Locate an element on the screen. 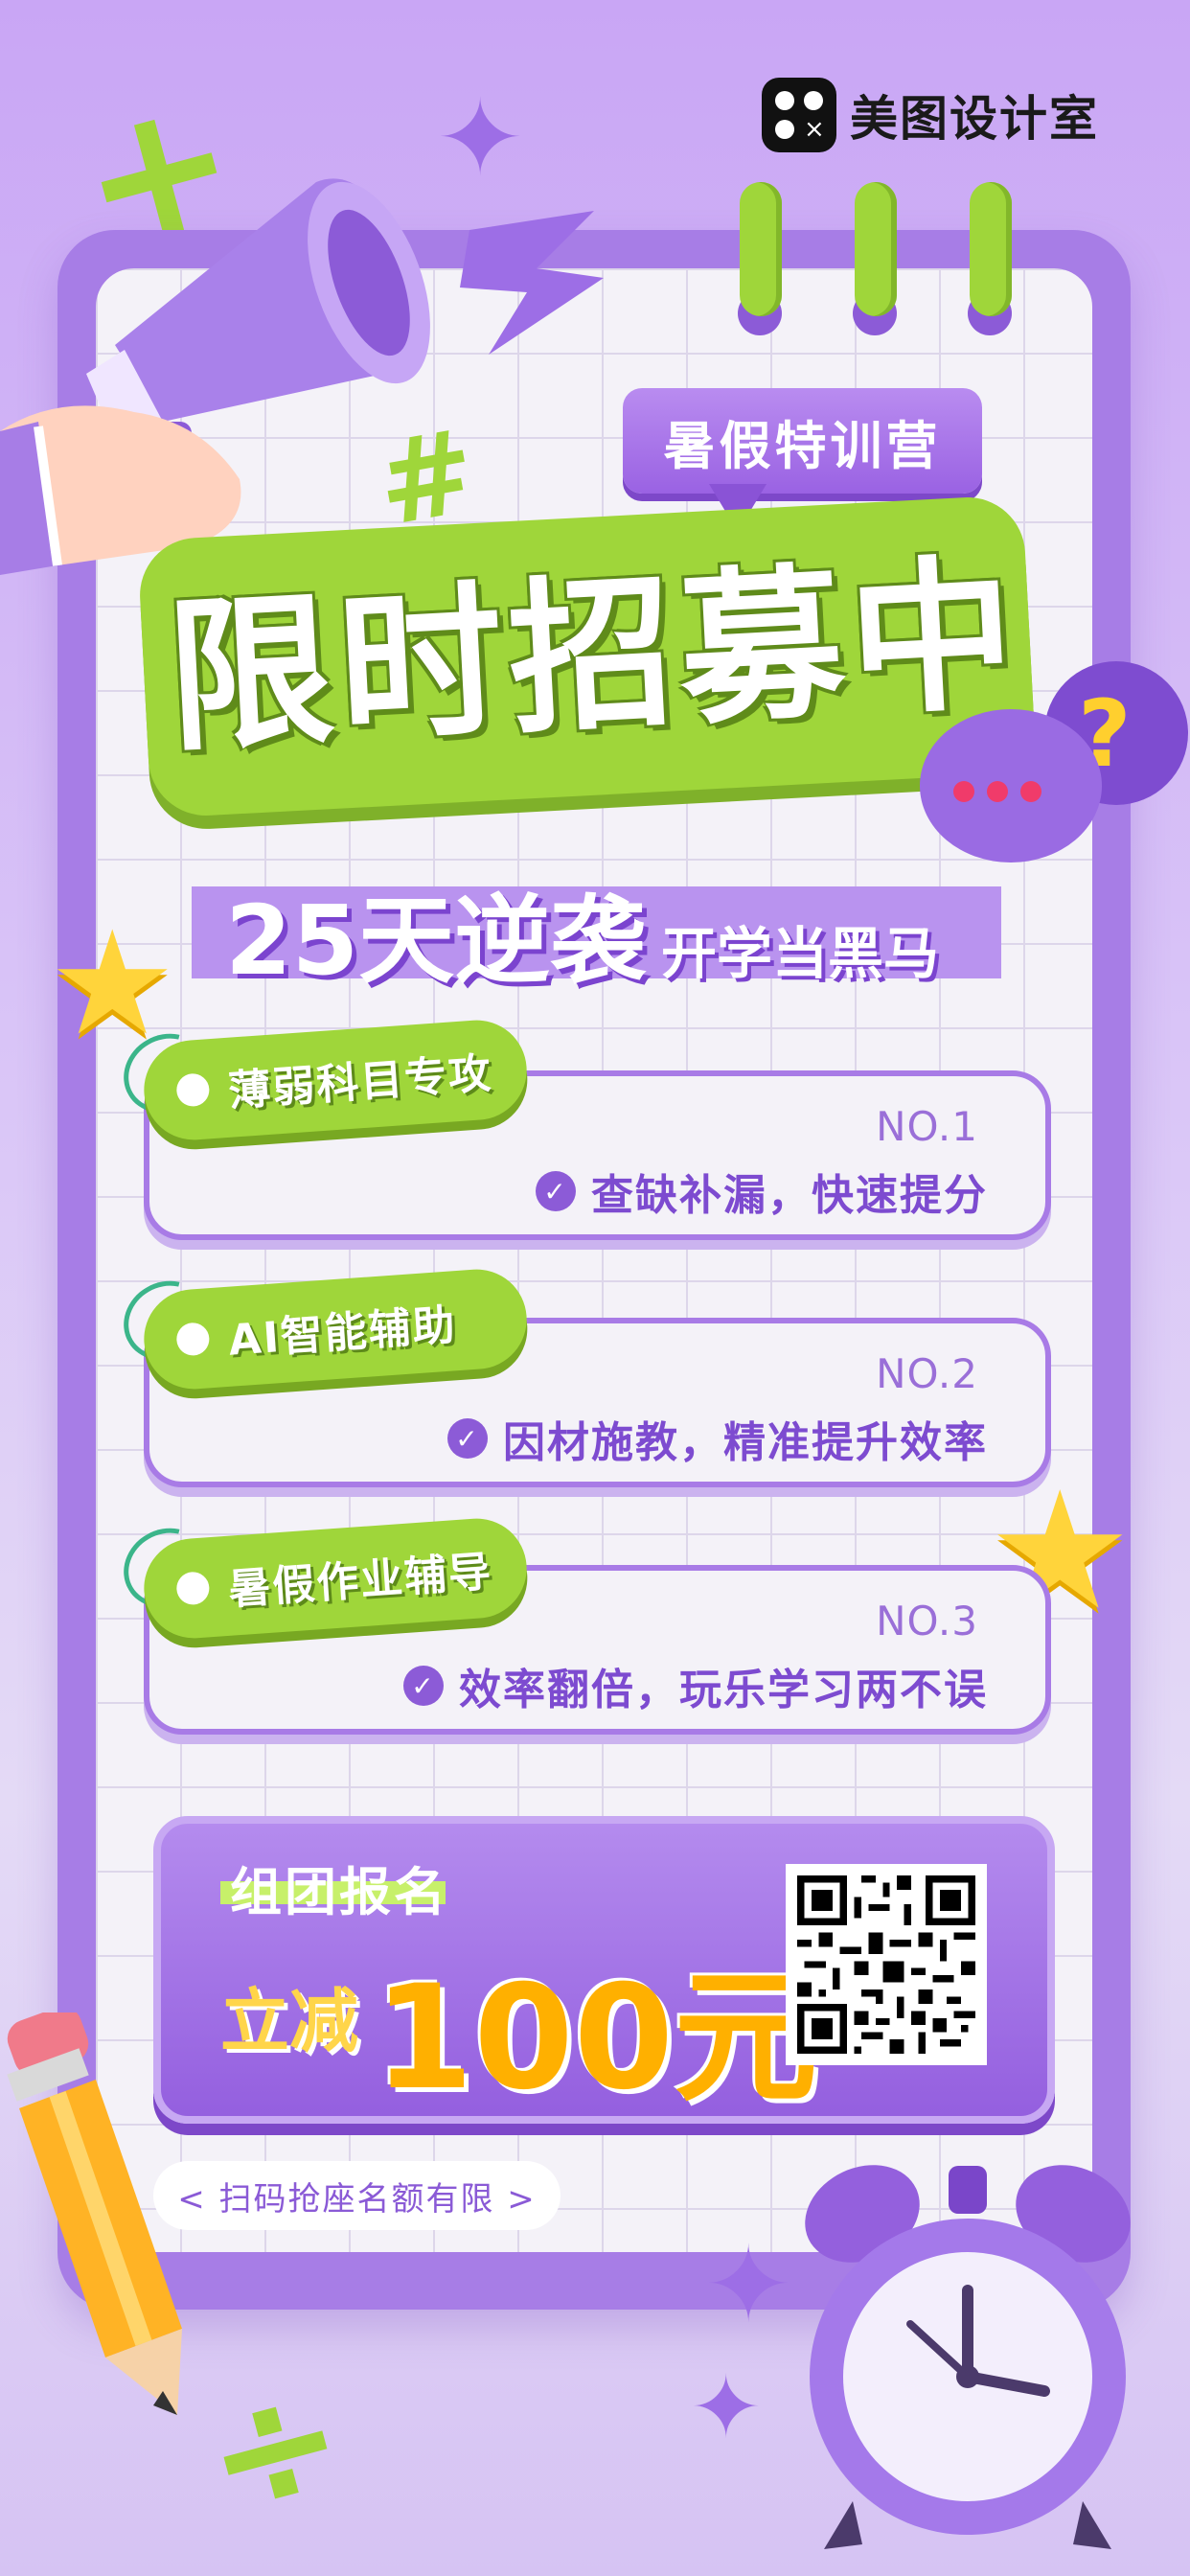  brand: × 美图设计室 is located at coordinates (931, 115).